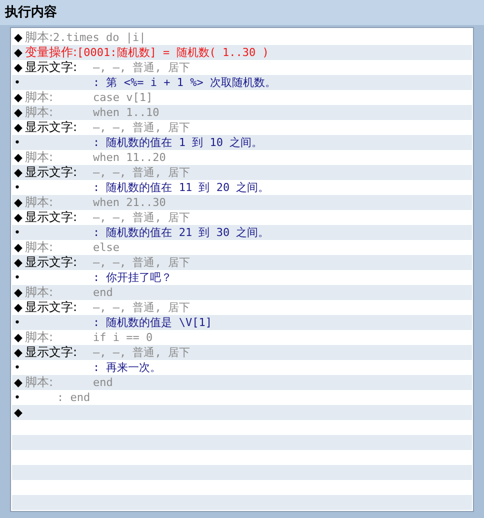 Image resolution: width=484 pixels, height=518 pixels. Describe the element at coordinates (127, 367) in the screenshot. I see `command-text: : 再来一次。` at that location.